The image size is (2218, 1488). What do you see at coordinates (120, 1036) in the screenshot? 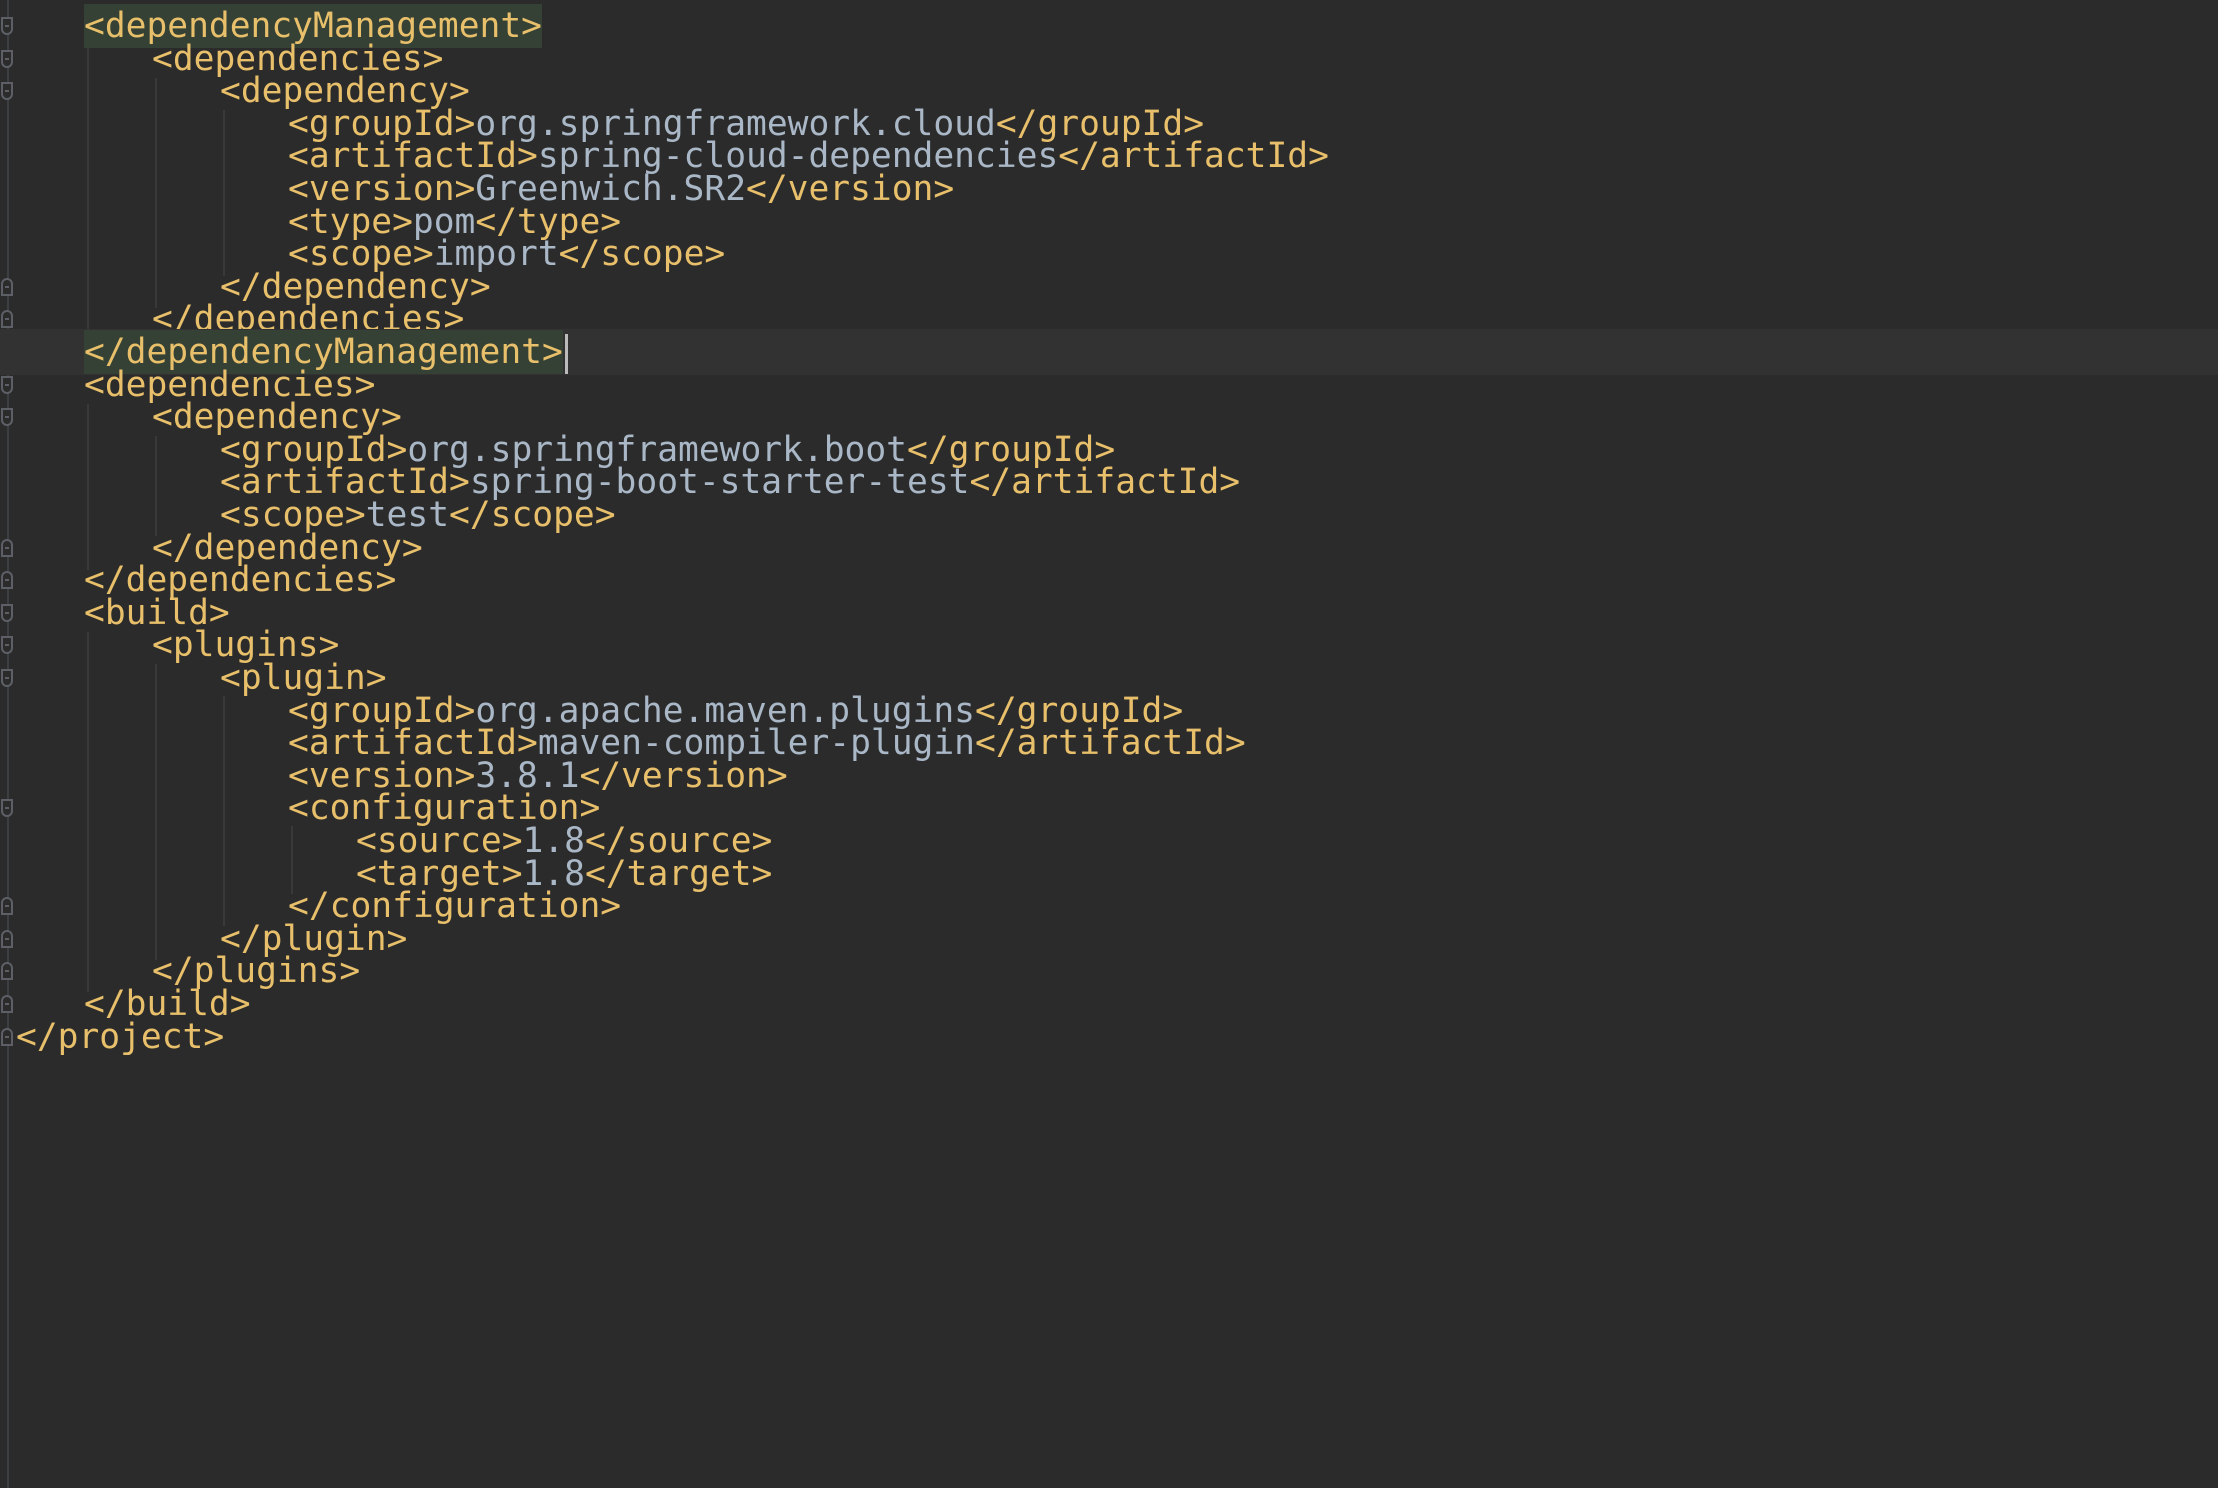
I see `xml-open-tag: </project>` at bounding box center [120, 1036].